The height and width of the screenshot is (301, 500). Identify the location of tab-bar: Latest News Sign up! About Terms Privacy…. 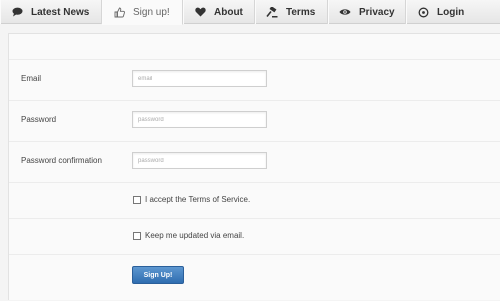
(250, 12).